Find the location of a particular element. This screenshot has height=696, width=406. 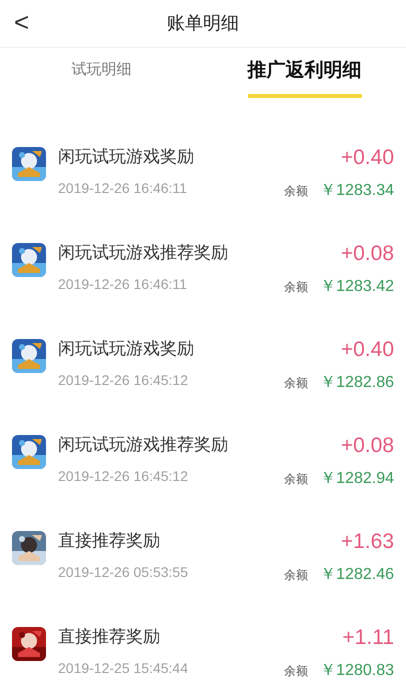

page-title: 账单明细 is located at coordinates (203, 24).